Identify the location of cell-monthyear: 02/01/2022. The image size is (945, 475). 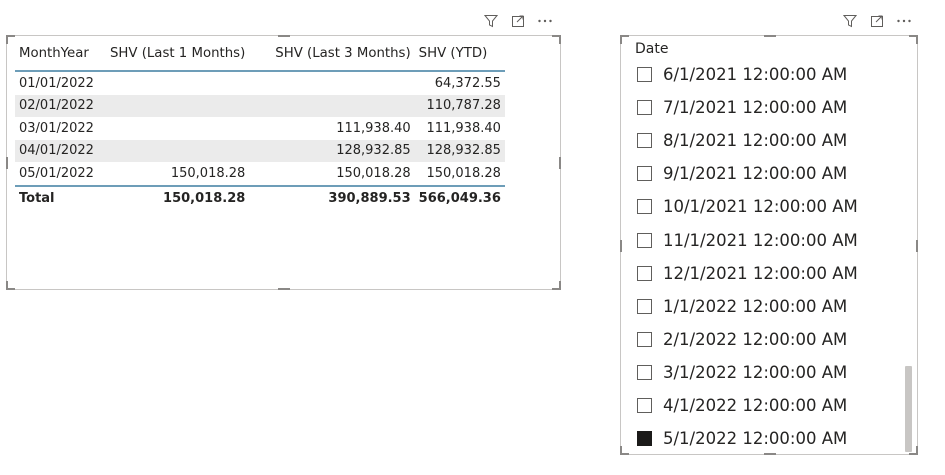
(56, 106).